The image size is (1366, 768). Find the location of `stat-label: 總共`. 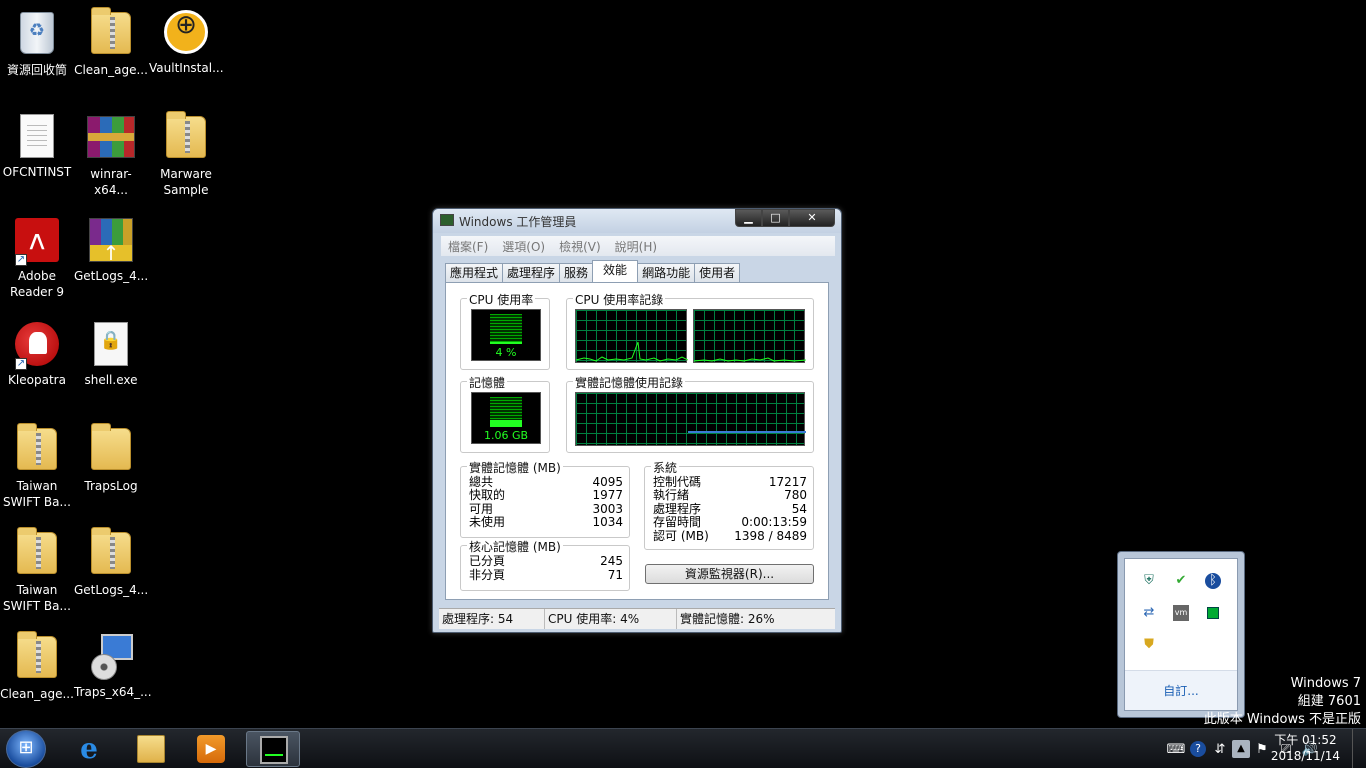

stat-label: 總共 is located at coordinates (481, 482).